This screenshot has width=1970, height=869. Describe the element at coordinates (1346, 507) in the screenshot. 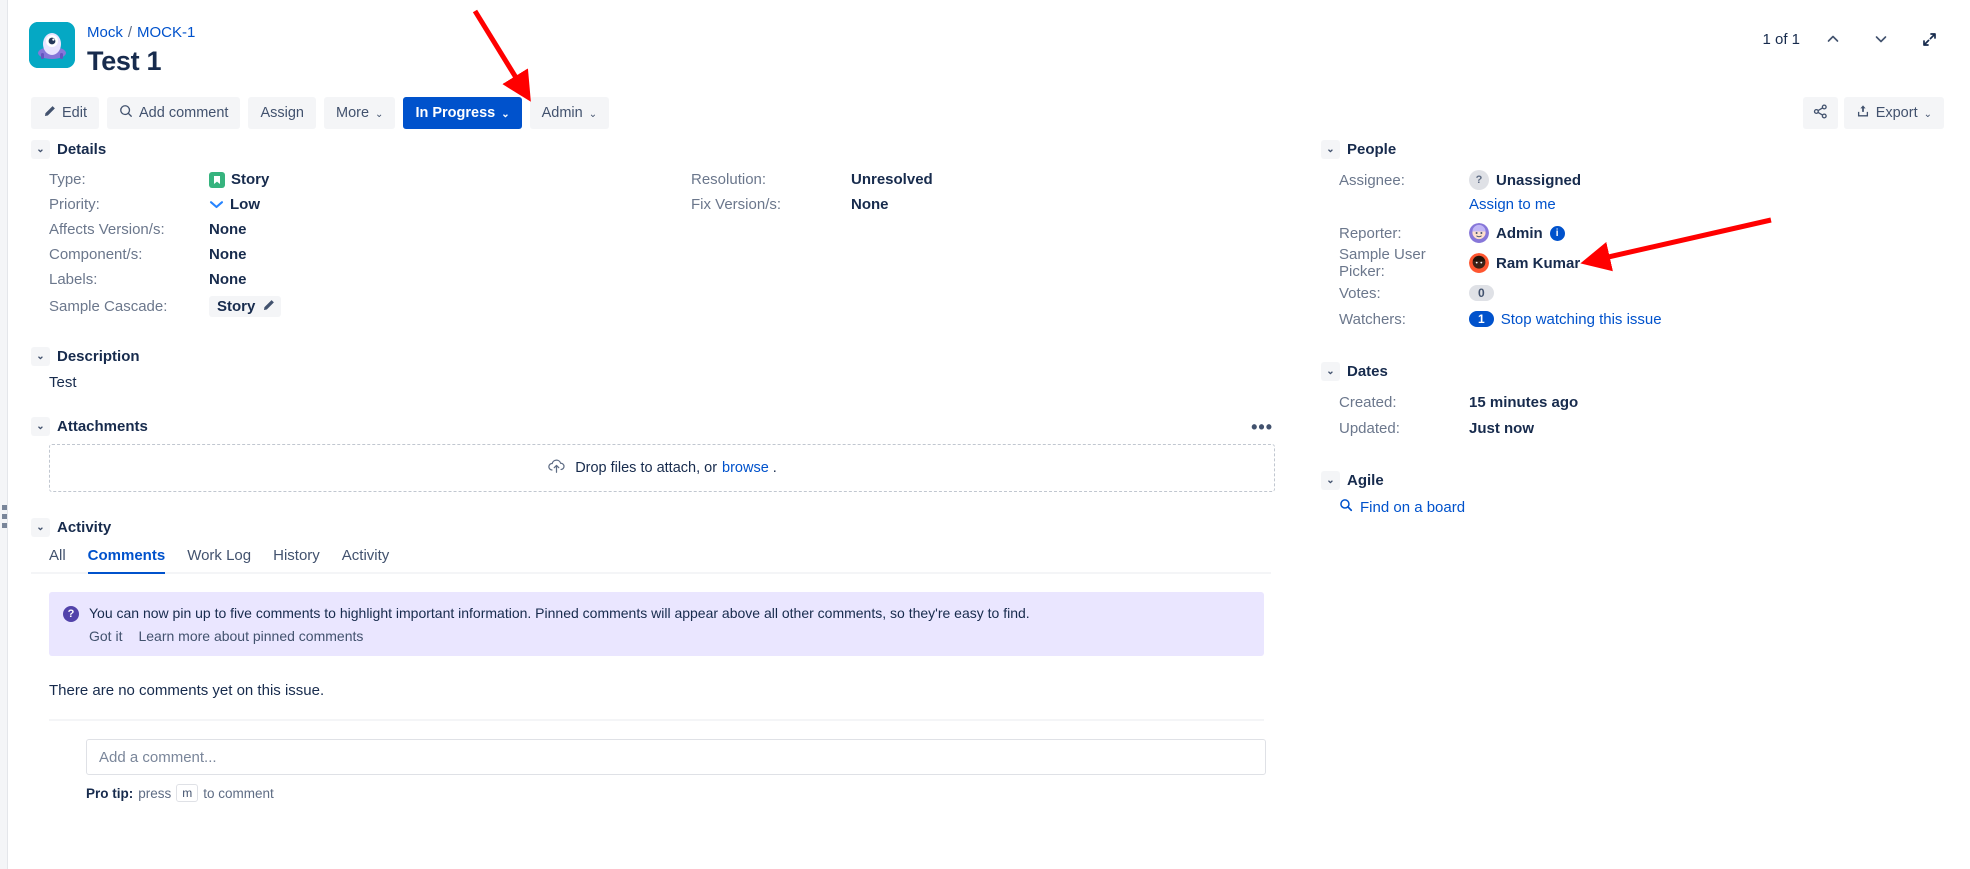

I see `search-icon` at that location.